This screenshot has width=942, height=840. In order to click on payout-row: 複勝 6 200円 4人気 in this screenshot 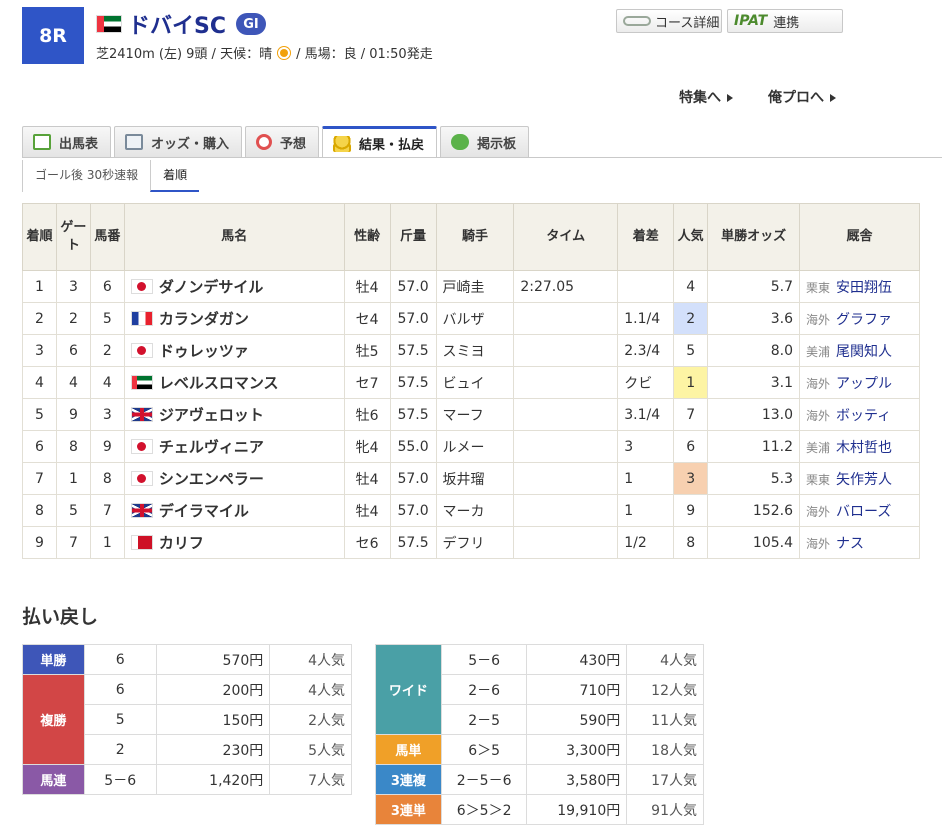, I will do `click(187, 719)`.